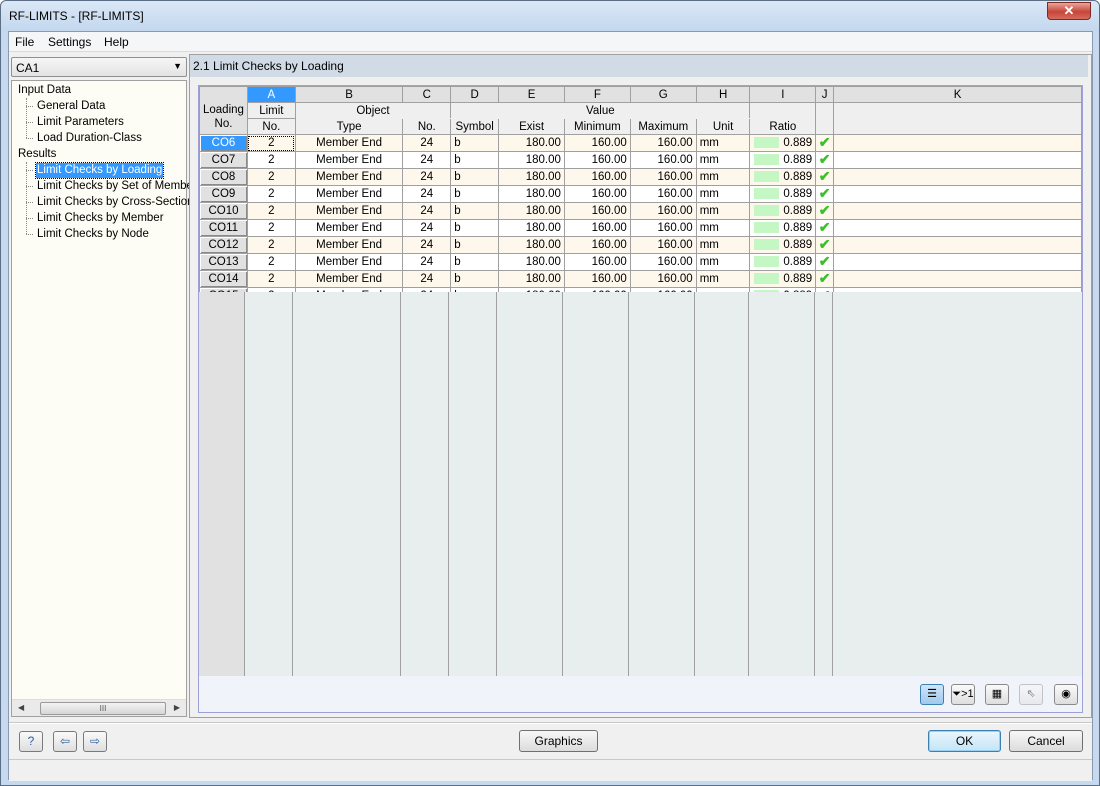  What do you see at coordinates (69, 42) in the screenshot?
I see `menu-settings: Settings` at bounding box center [69, 42].